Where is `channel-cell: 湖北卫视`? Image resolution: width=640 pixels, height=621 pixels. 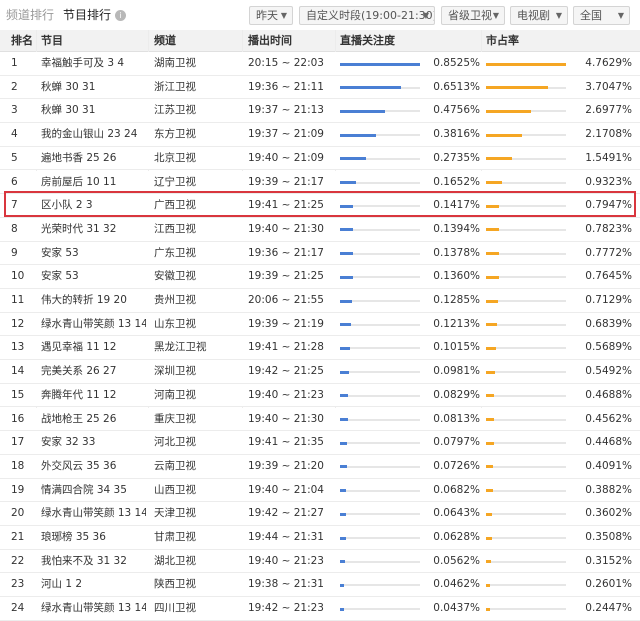 channel-cell: 湖北卫视 is located at coordinates (175, 560).